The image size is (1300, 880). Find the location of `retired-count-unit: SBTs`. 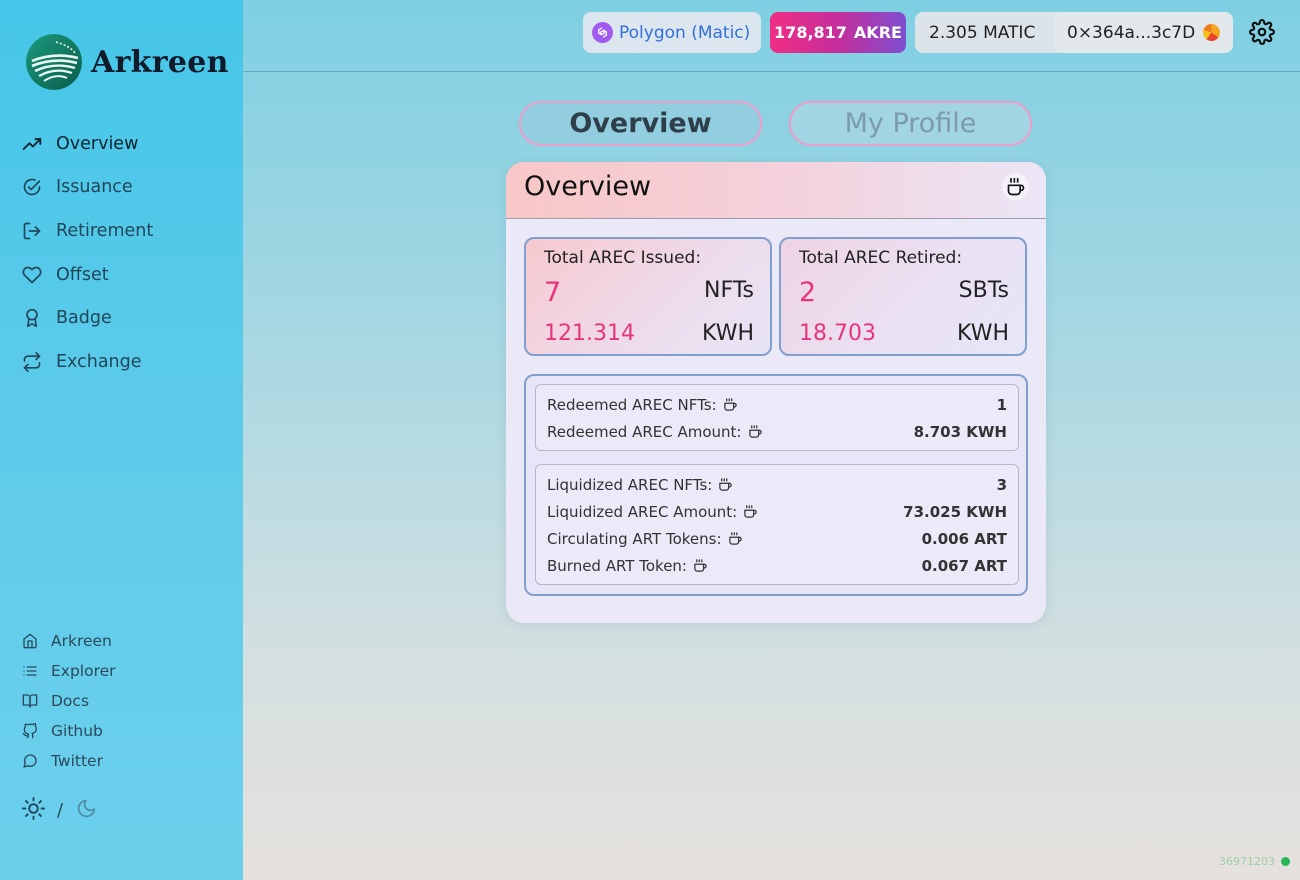

retired-count-unit: SBTs is located at coordinates (983, 290).